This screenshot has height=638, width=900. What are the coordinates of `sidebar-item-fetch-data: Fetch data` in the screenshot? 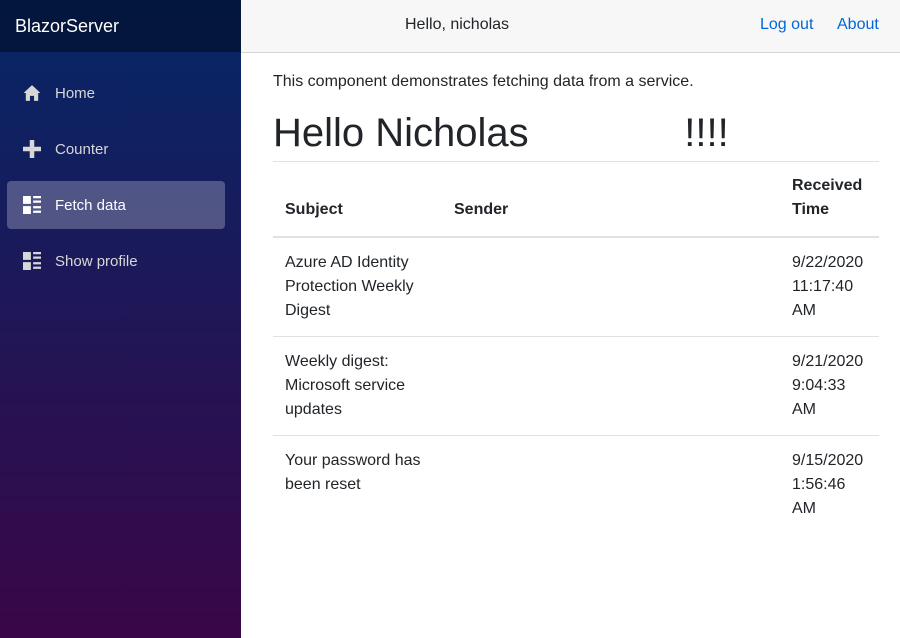 It's located at (116, 205).